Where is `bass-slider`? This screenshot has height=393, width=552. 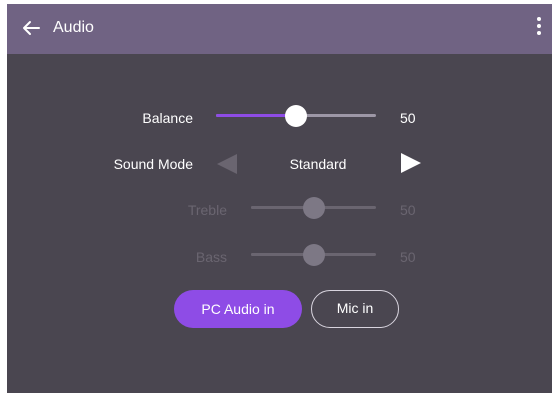 bass-slider is located at coordinates (313, 255).